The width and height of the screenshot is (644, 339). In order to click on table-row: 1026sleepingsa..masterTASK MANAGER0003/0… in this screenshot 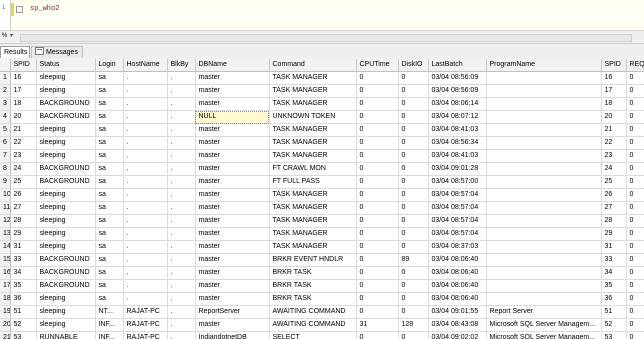, I will do `click(322, 195)`.